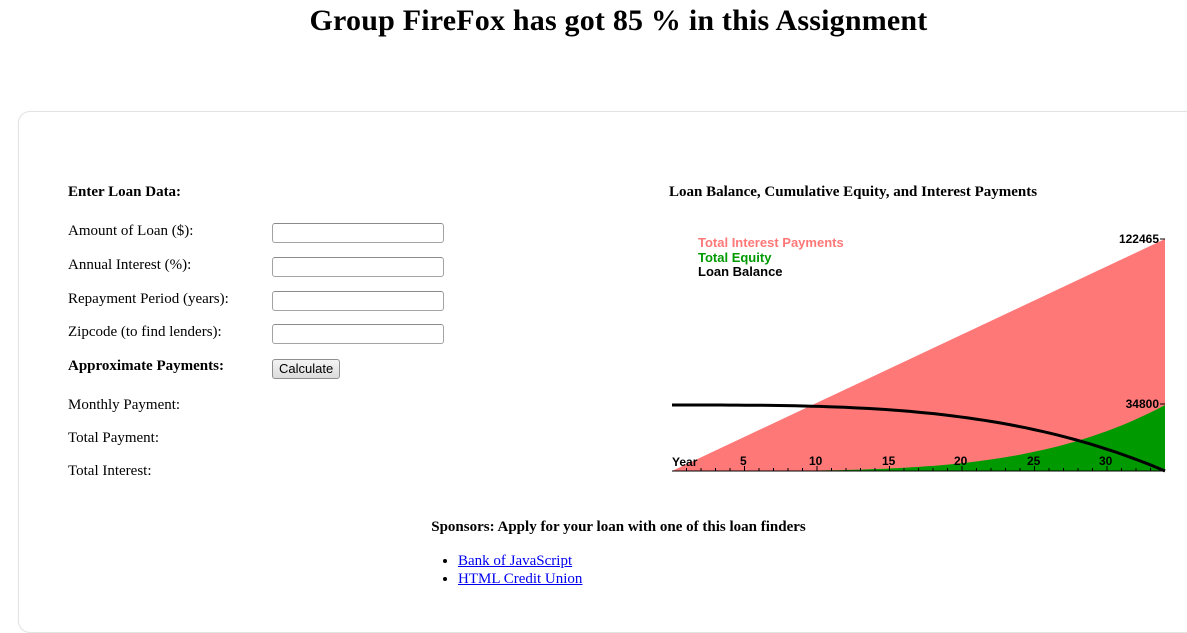  I want to click on x-tick-label: 15, so click(889, 461).